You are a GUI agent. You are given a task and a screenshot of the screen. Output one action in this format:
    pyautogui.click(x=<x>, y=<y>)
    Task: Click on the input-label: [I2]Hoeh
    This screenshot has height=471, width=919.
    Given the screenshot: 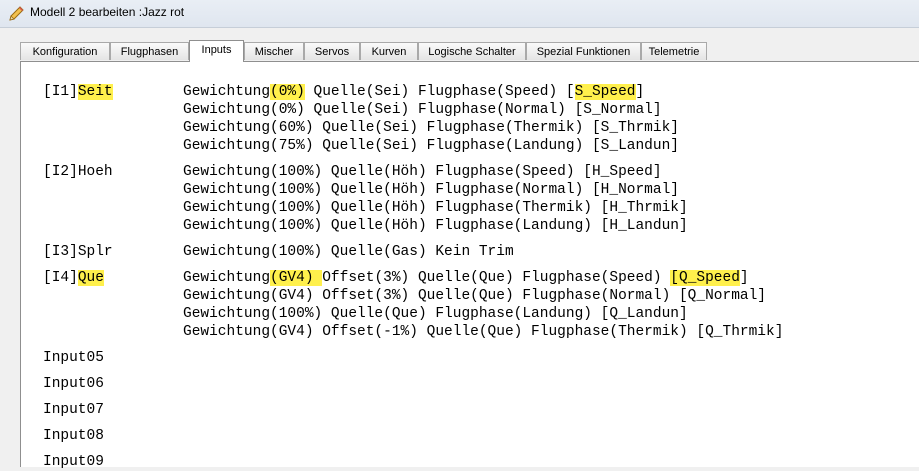 What is the action you would take?
    pyautogui.click(x=78, y=172)
    